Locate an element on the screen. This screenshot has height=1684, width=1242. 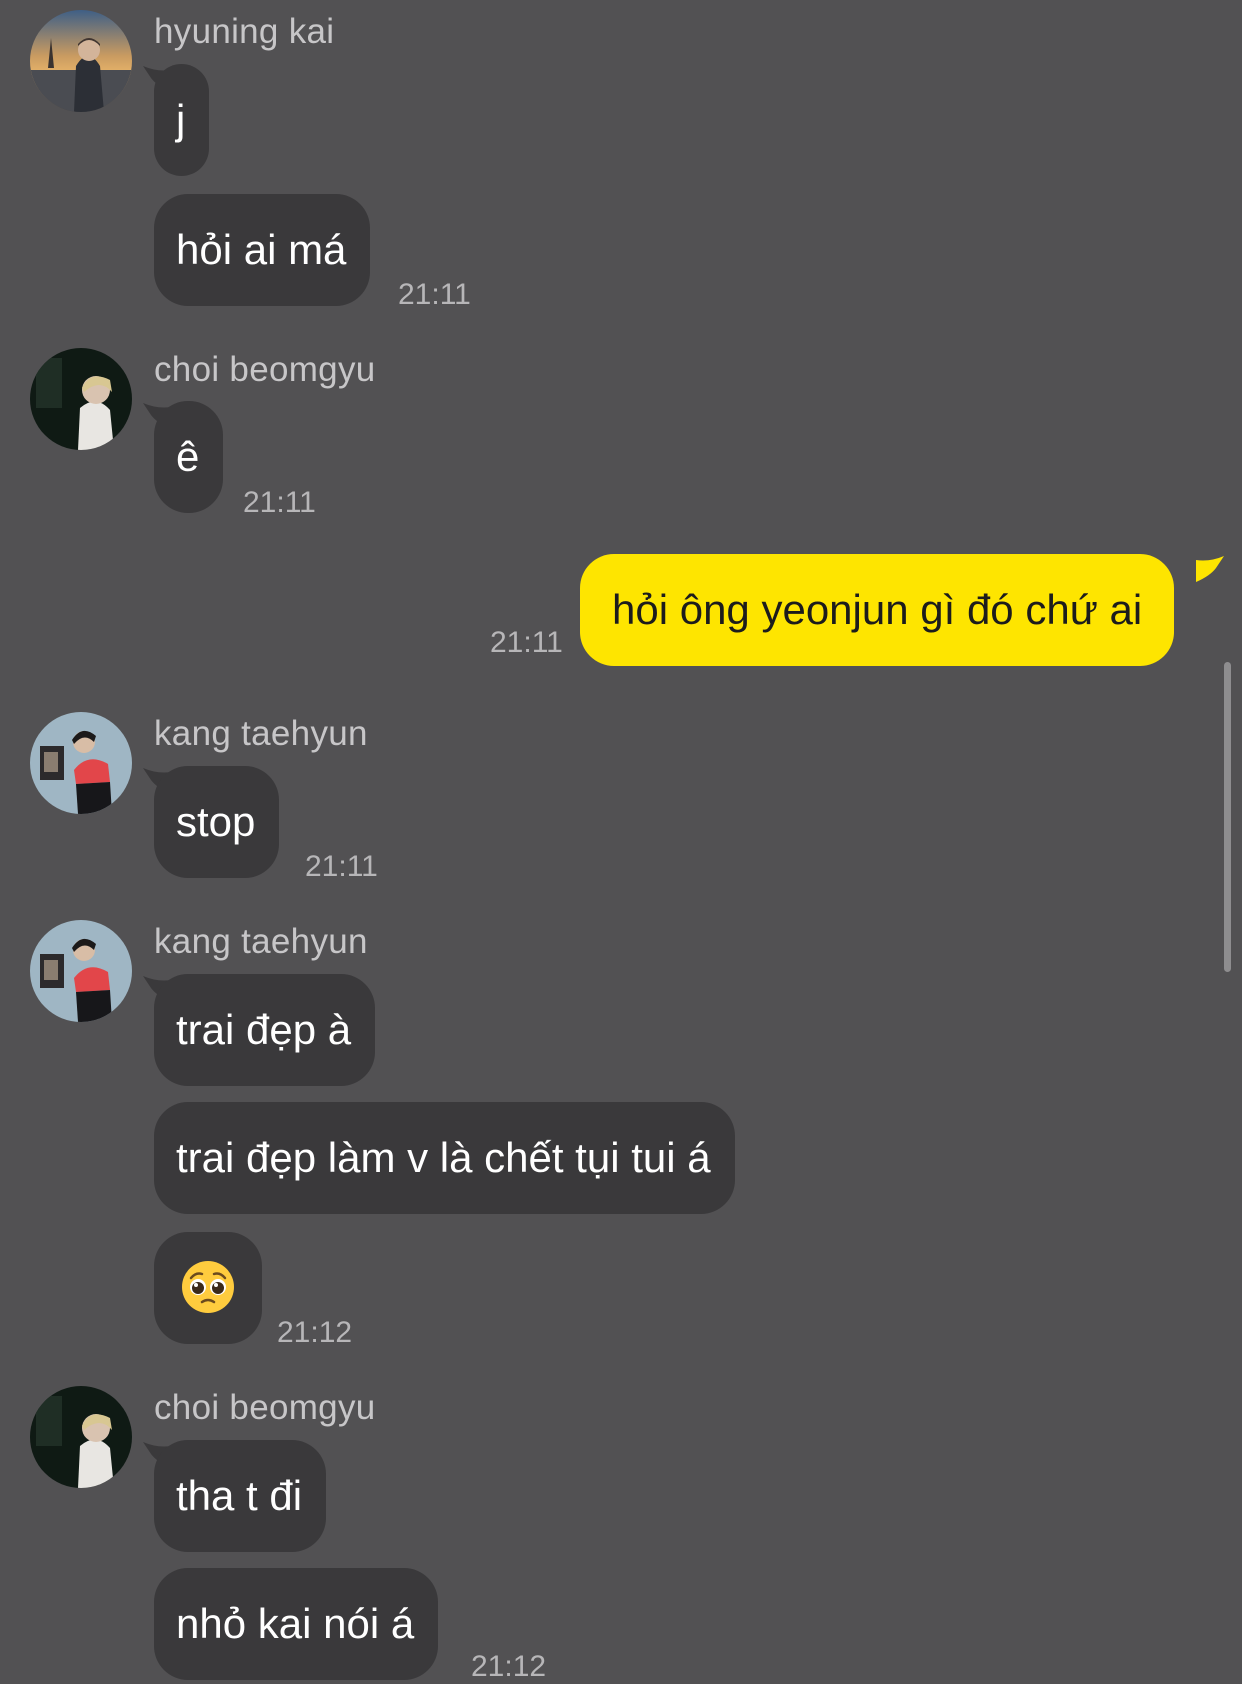
message-bubble: ê is located at coordinates (189, 457).